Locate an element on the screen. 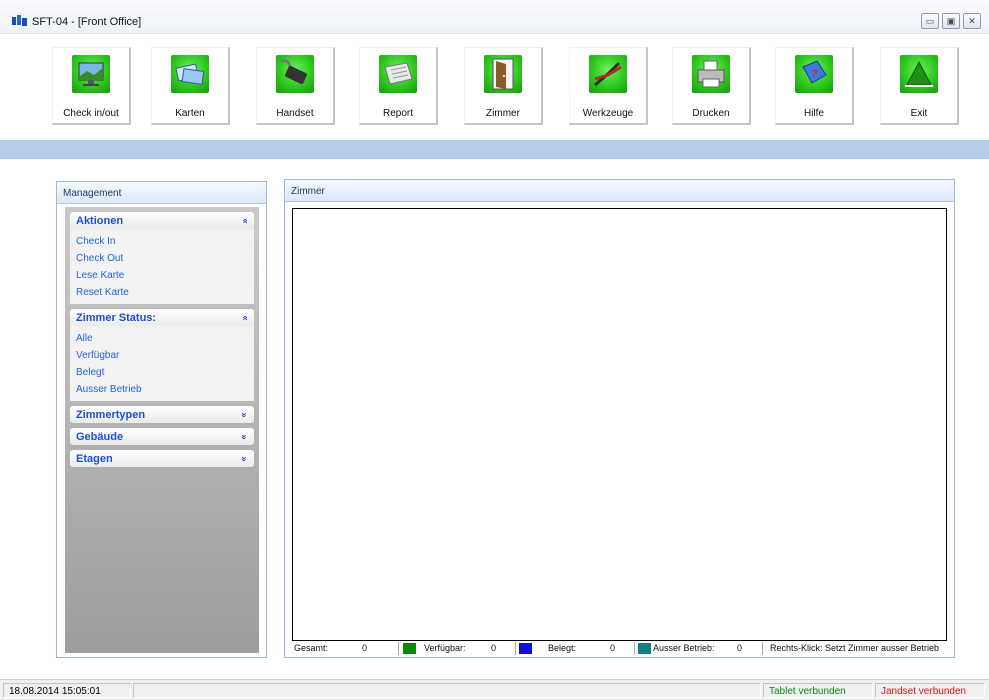 The image size is (989, 700). verfuegbar-swatch is located at coordinates (409, 648).